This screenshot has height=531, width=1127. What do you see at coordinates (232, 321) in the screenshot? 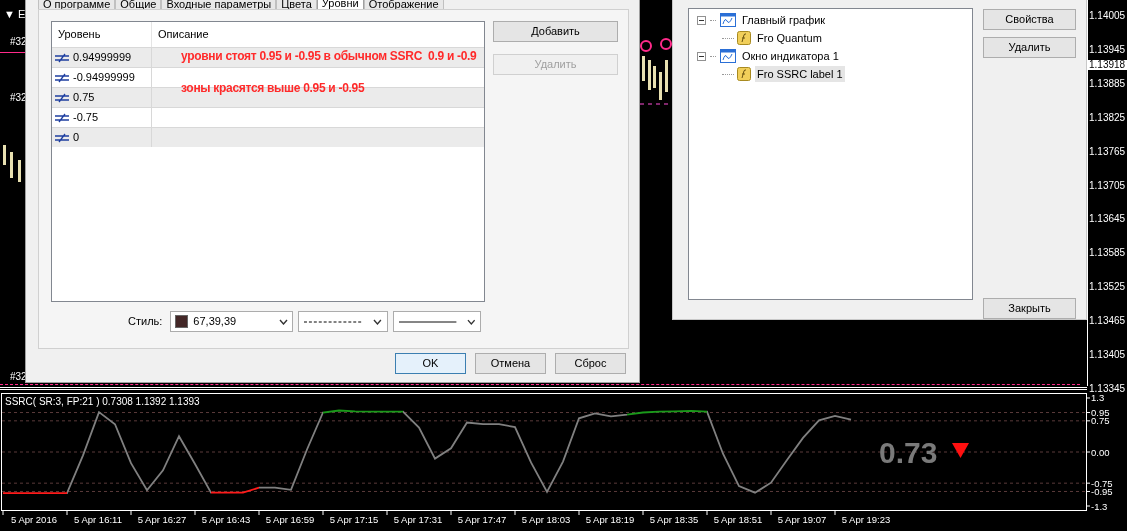
I see `color-dropdown: 67,39,39` at bounding box center [232, 321].